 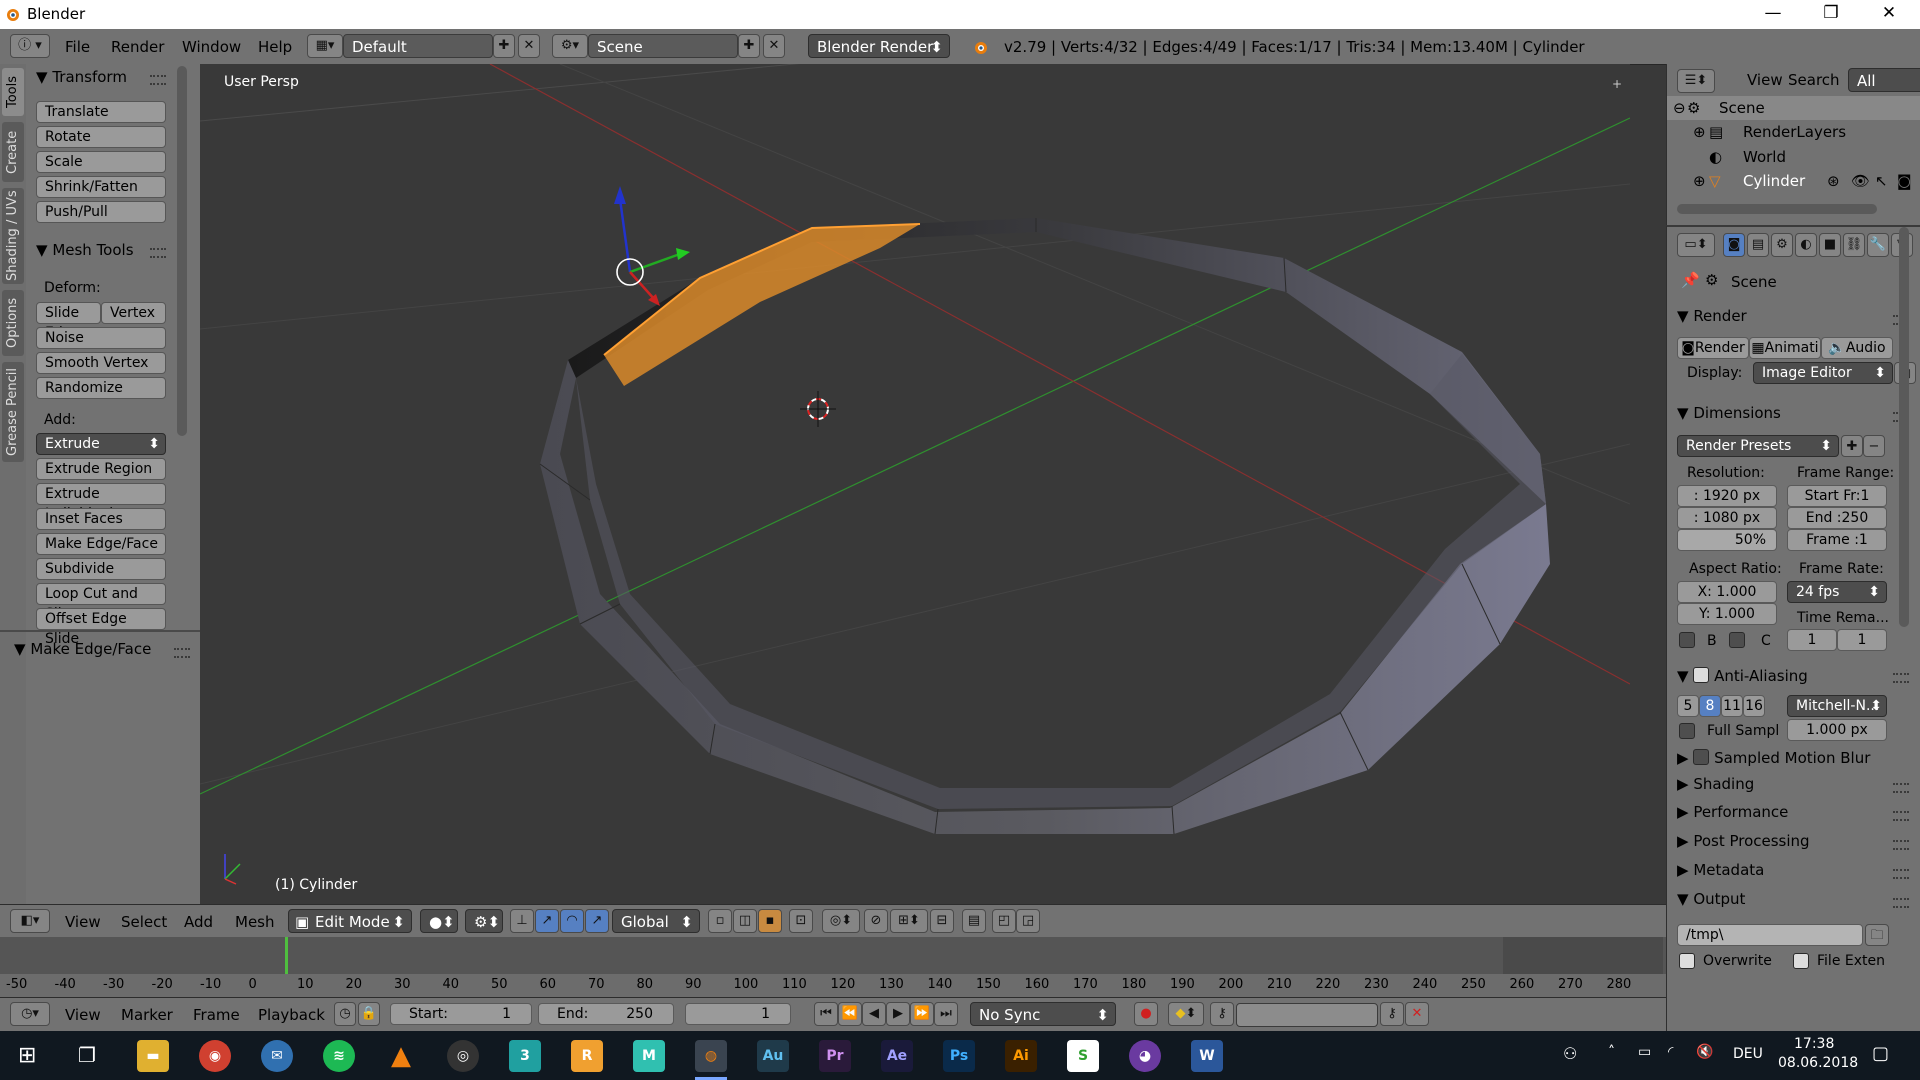 I want to click on battery-icon: ▭, so click(x=1644, y=1052).